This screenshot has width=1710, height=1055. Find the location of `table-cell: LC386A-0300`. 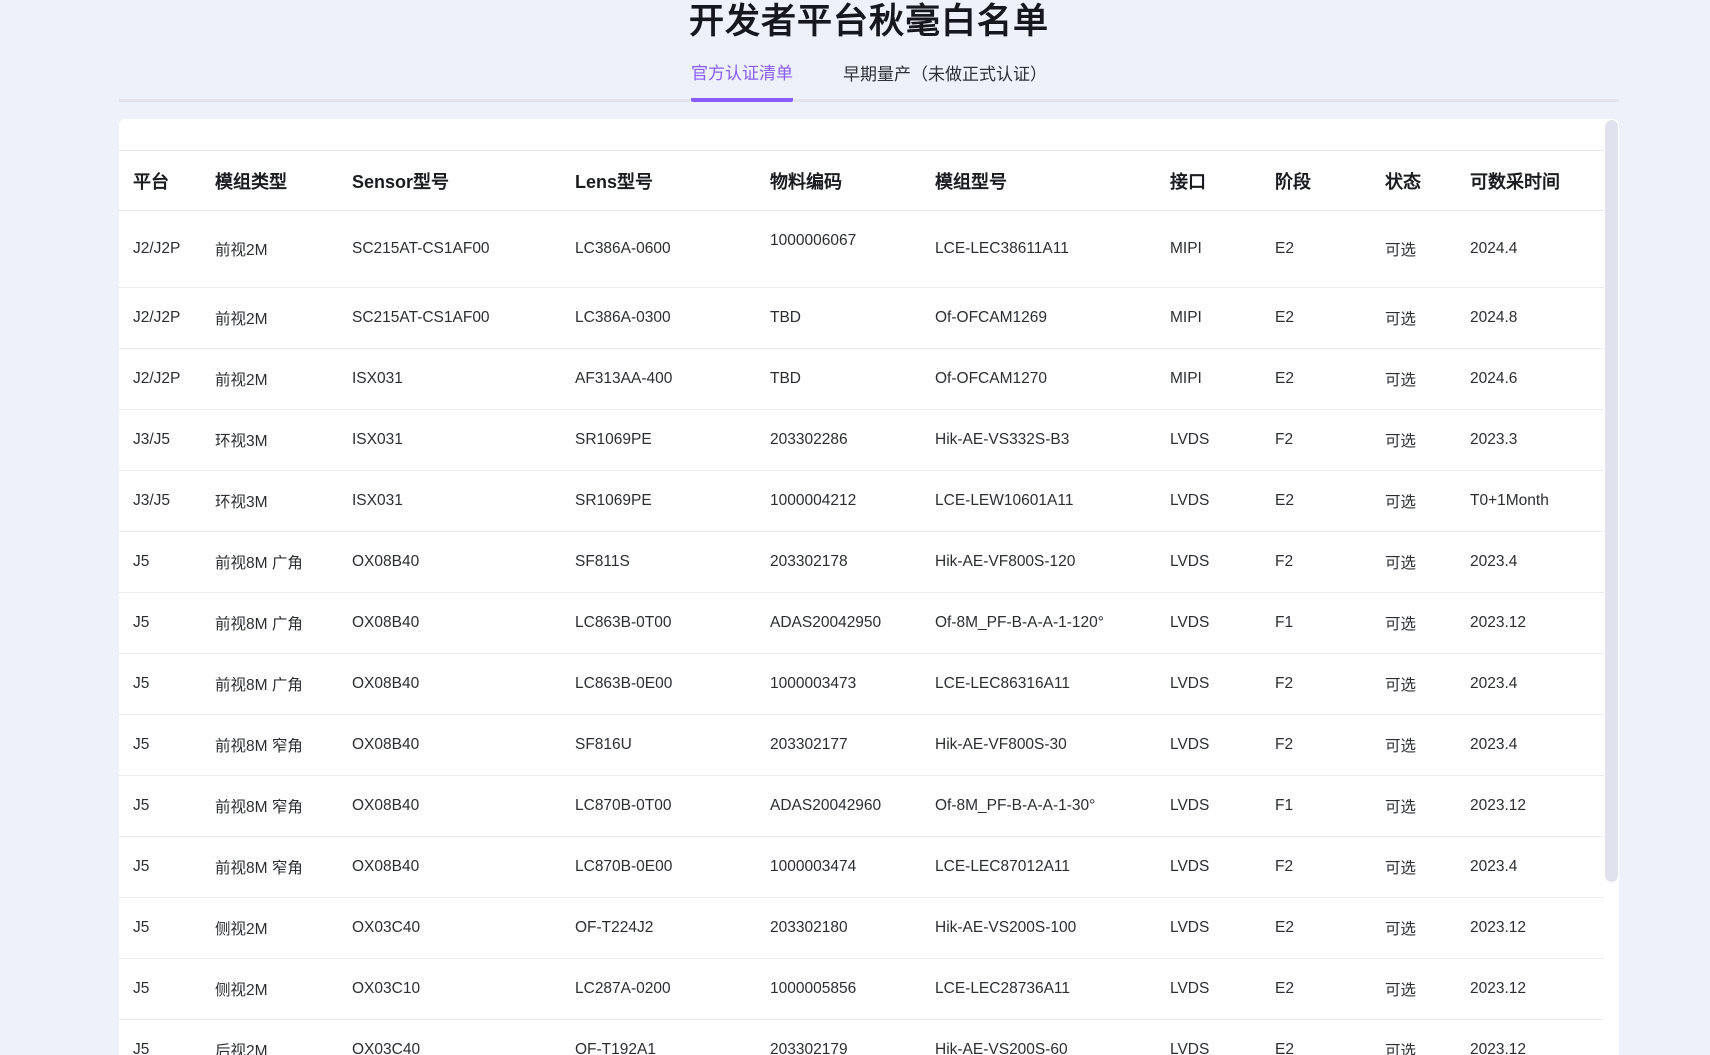

table-cell: LC386A-0300 is located at coordinates (658, 318).